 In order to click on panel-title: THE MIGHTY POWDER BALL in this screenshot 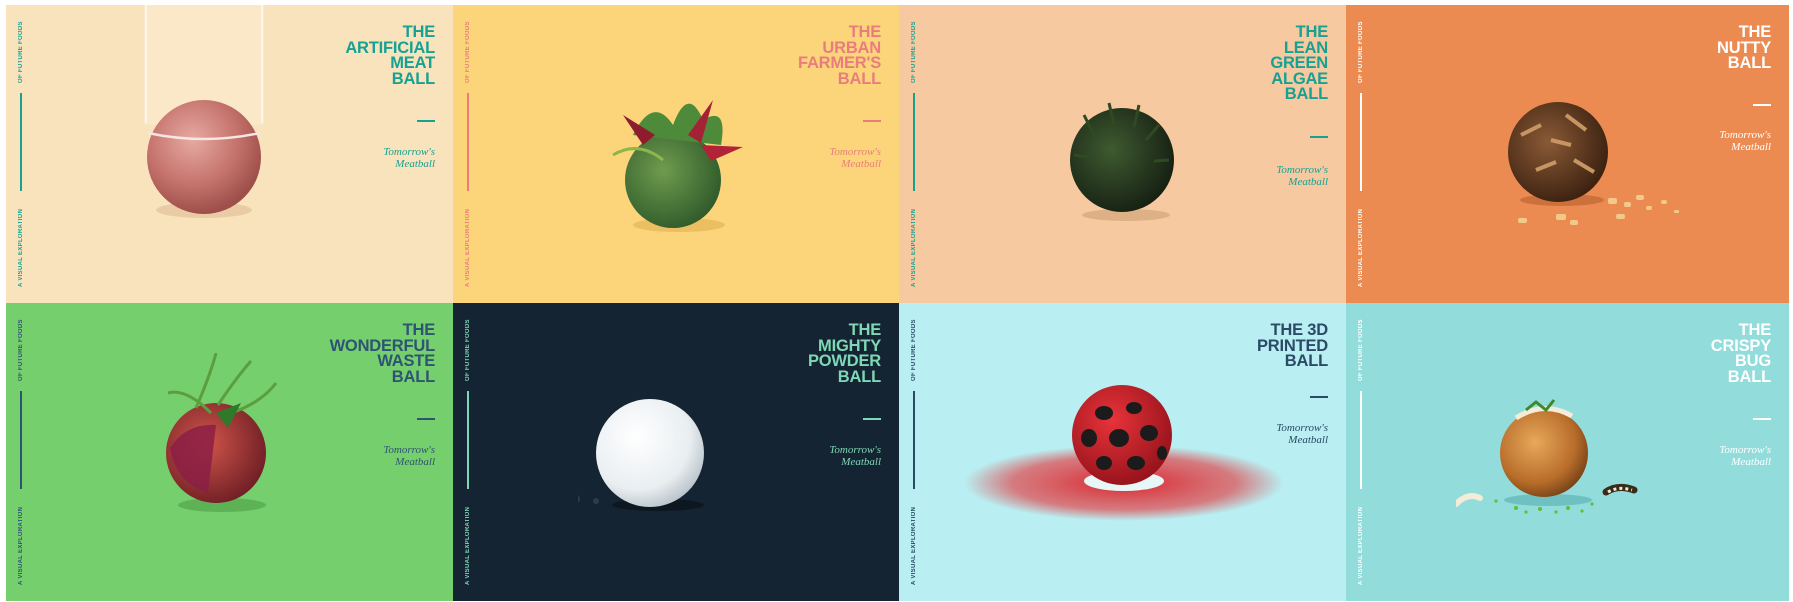, I will do `click(844, 353)`.